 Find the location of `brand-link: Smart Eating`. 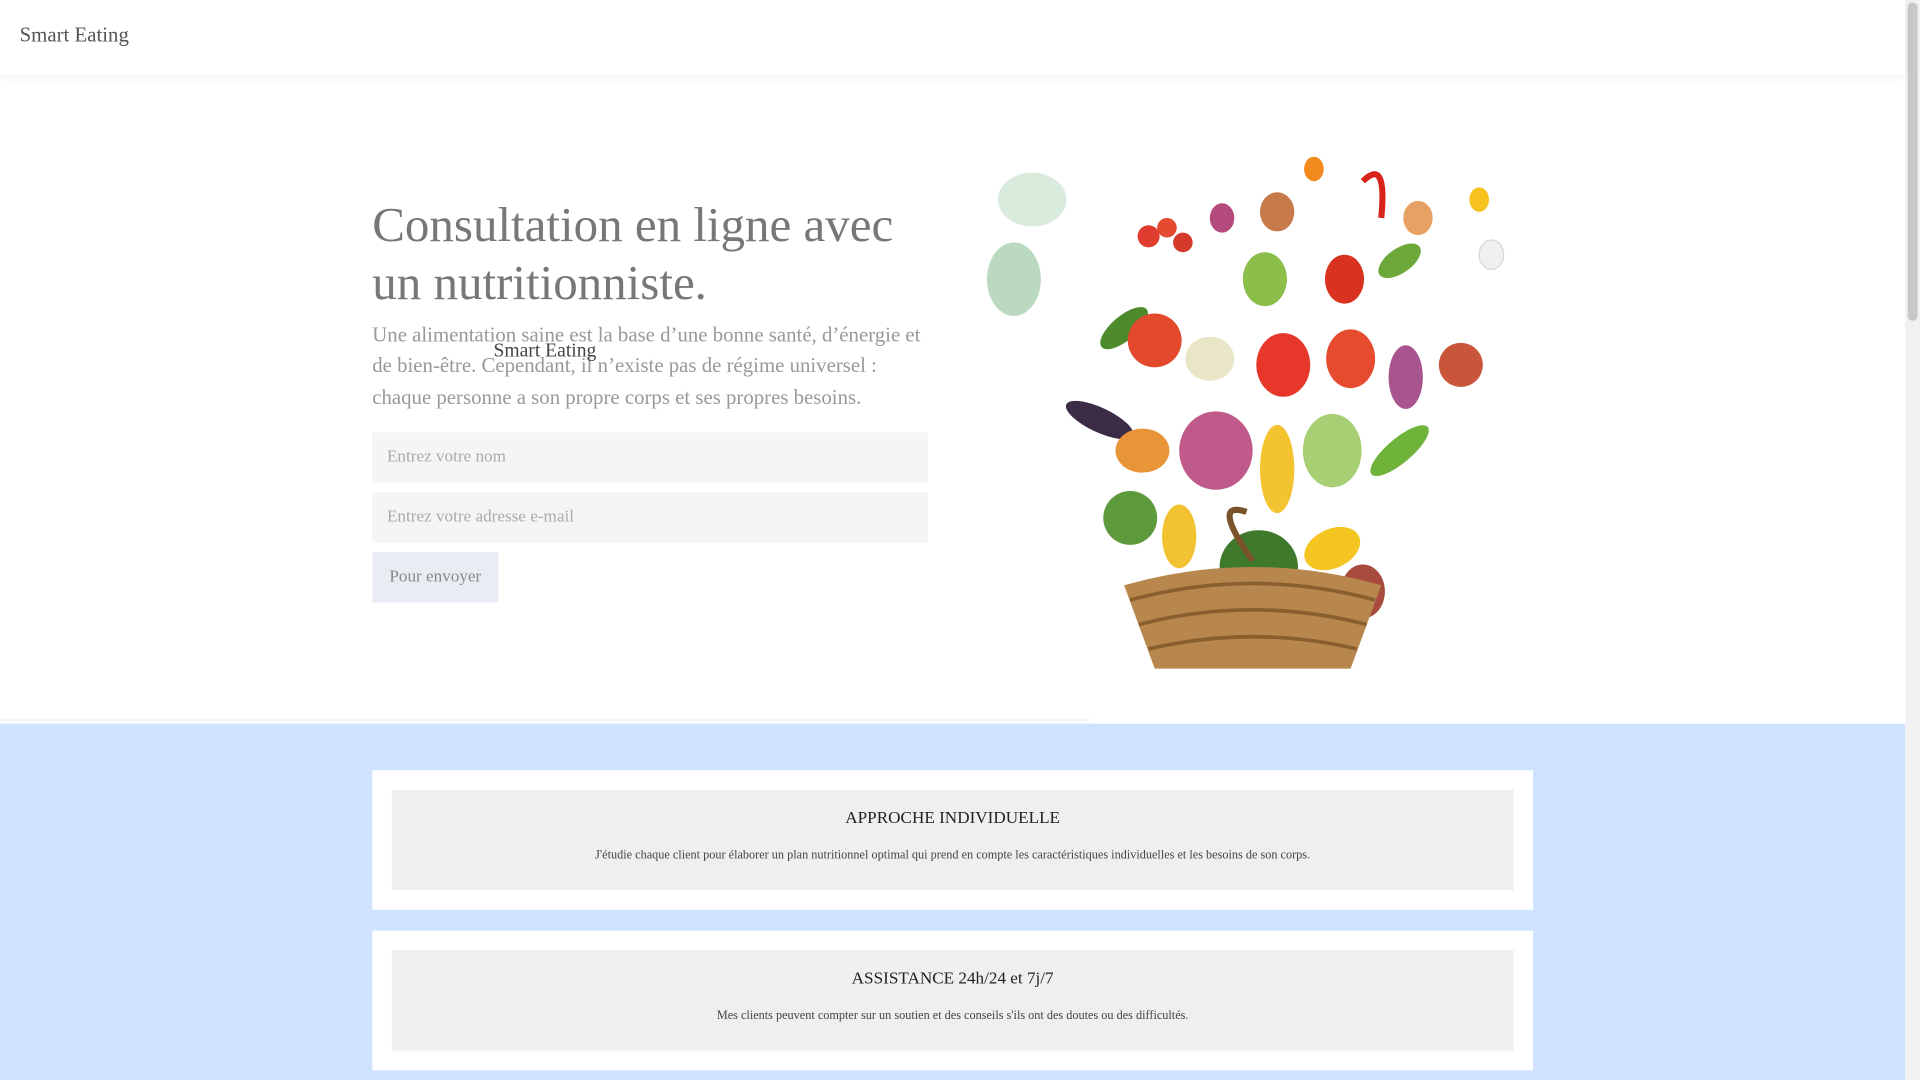

brand-link: Smart Eating is located at coordinates (74, 35).